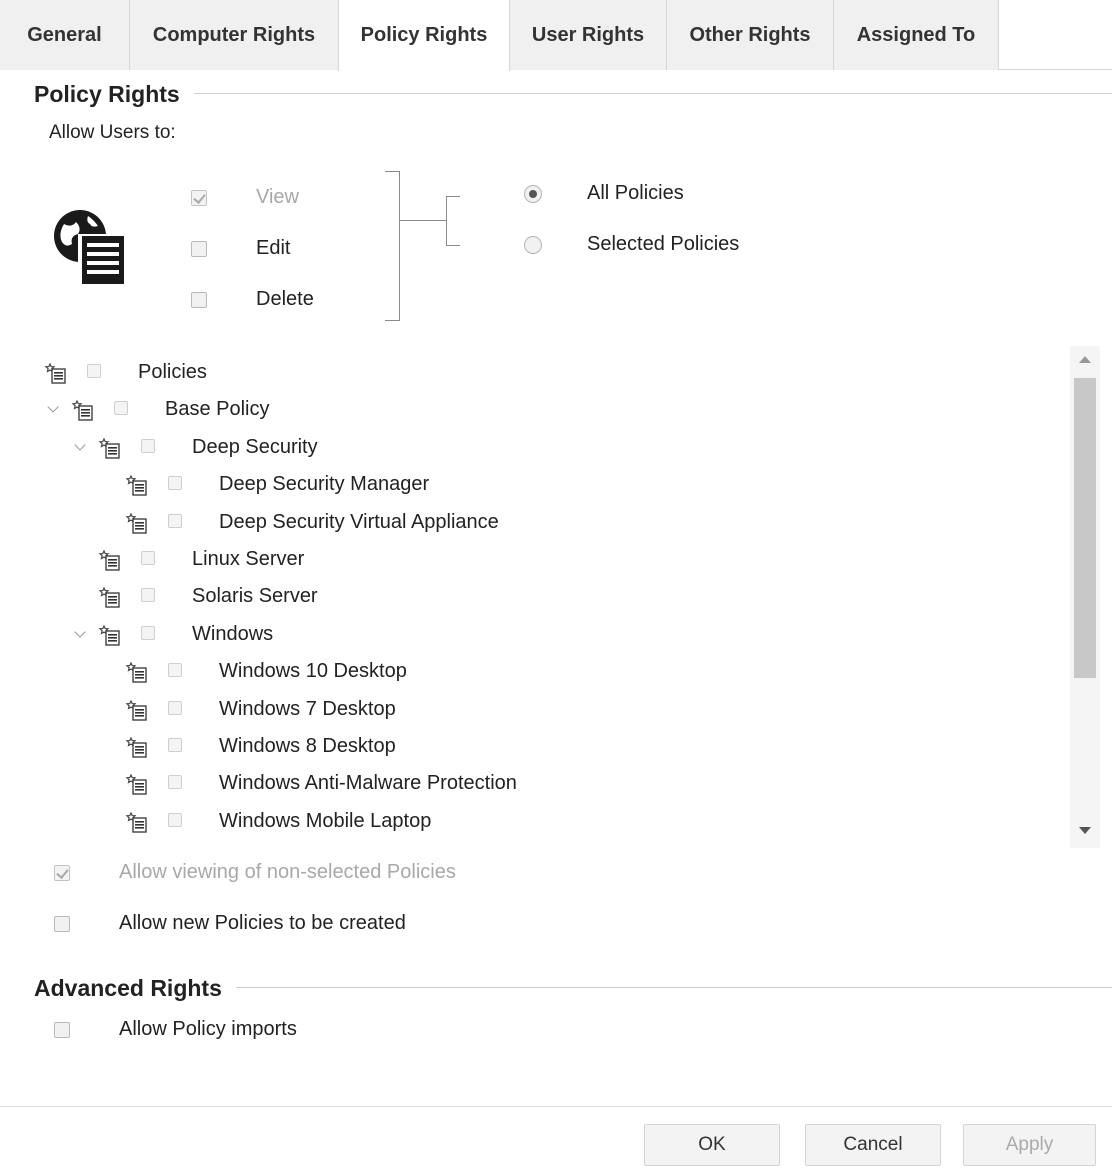 The image size is (1112, 1173). I want to click on tab-user-rights: User Rights, so click(588, 35).